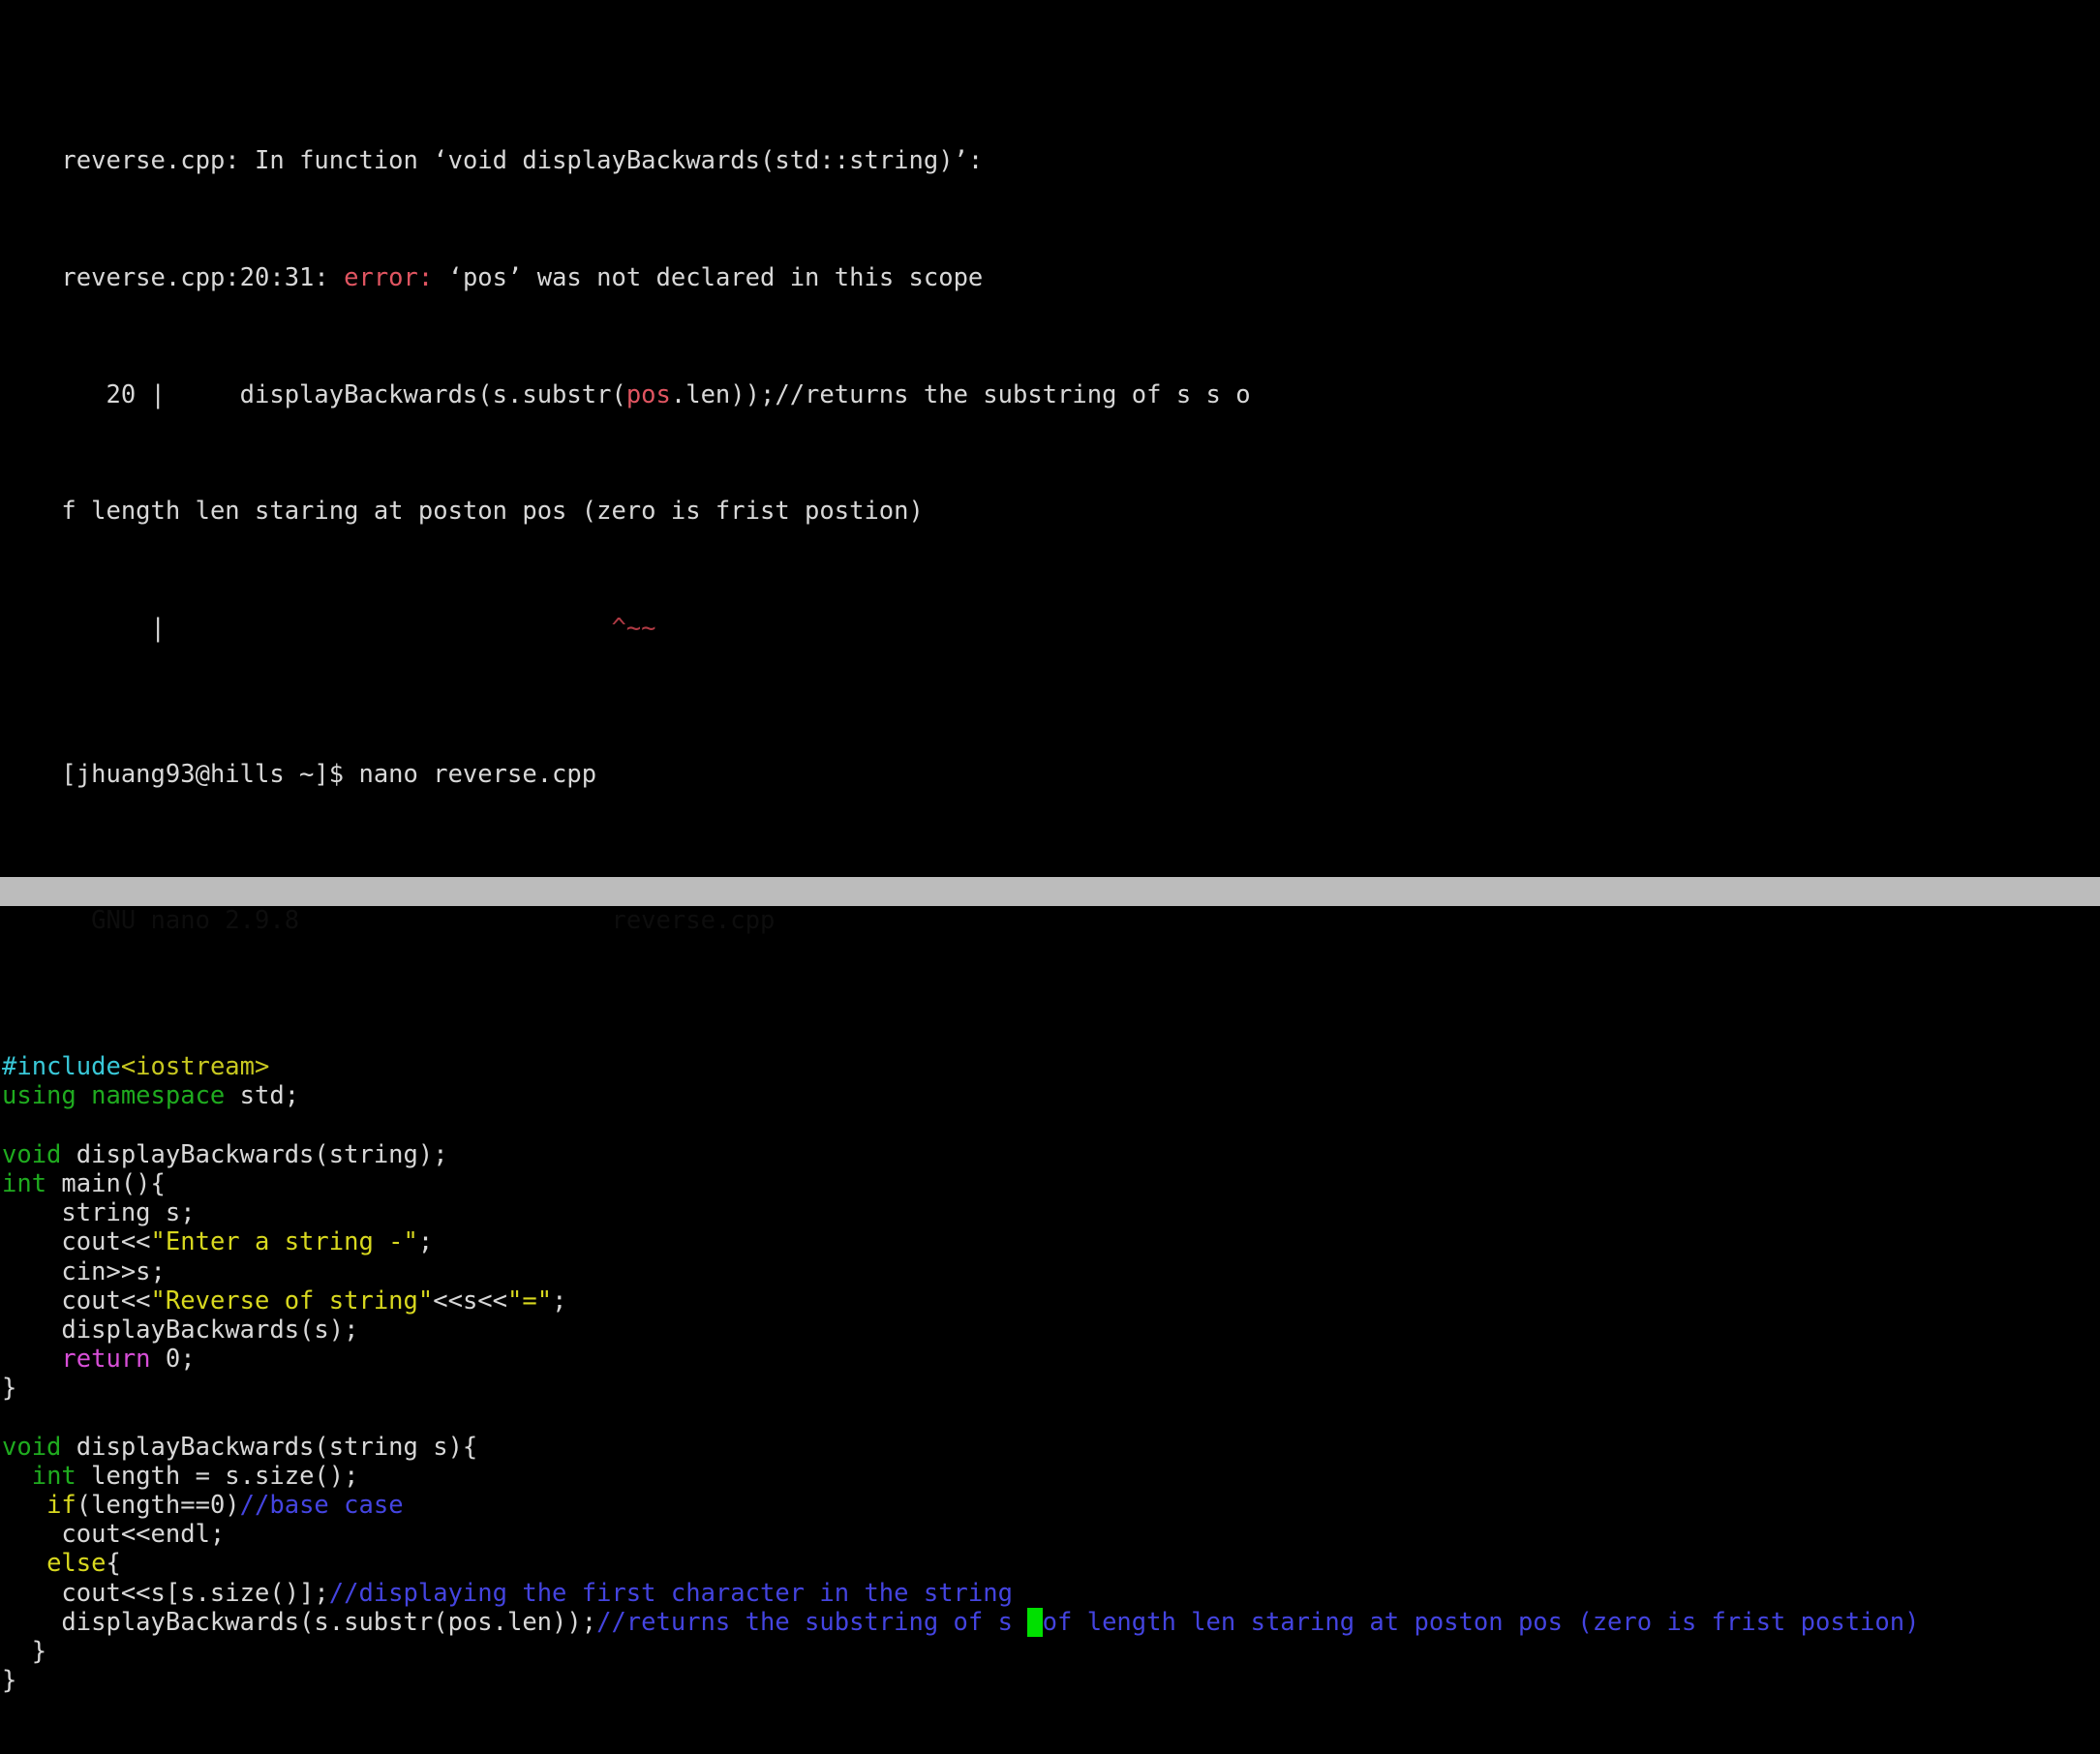 This screenshot has height=1754, width=2100. Describe the element at coordinates (812, 1622) in the screenshot. I see `code-segment-recursive-call-1: //returns the substring of s` at that location.